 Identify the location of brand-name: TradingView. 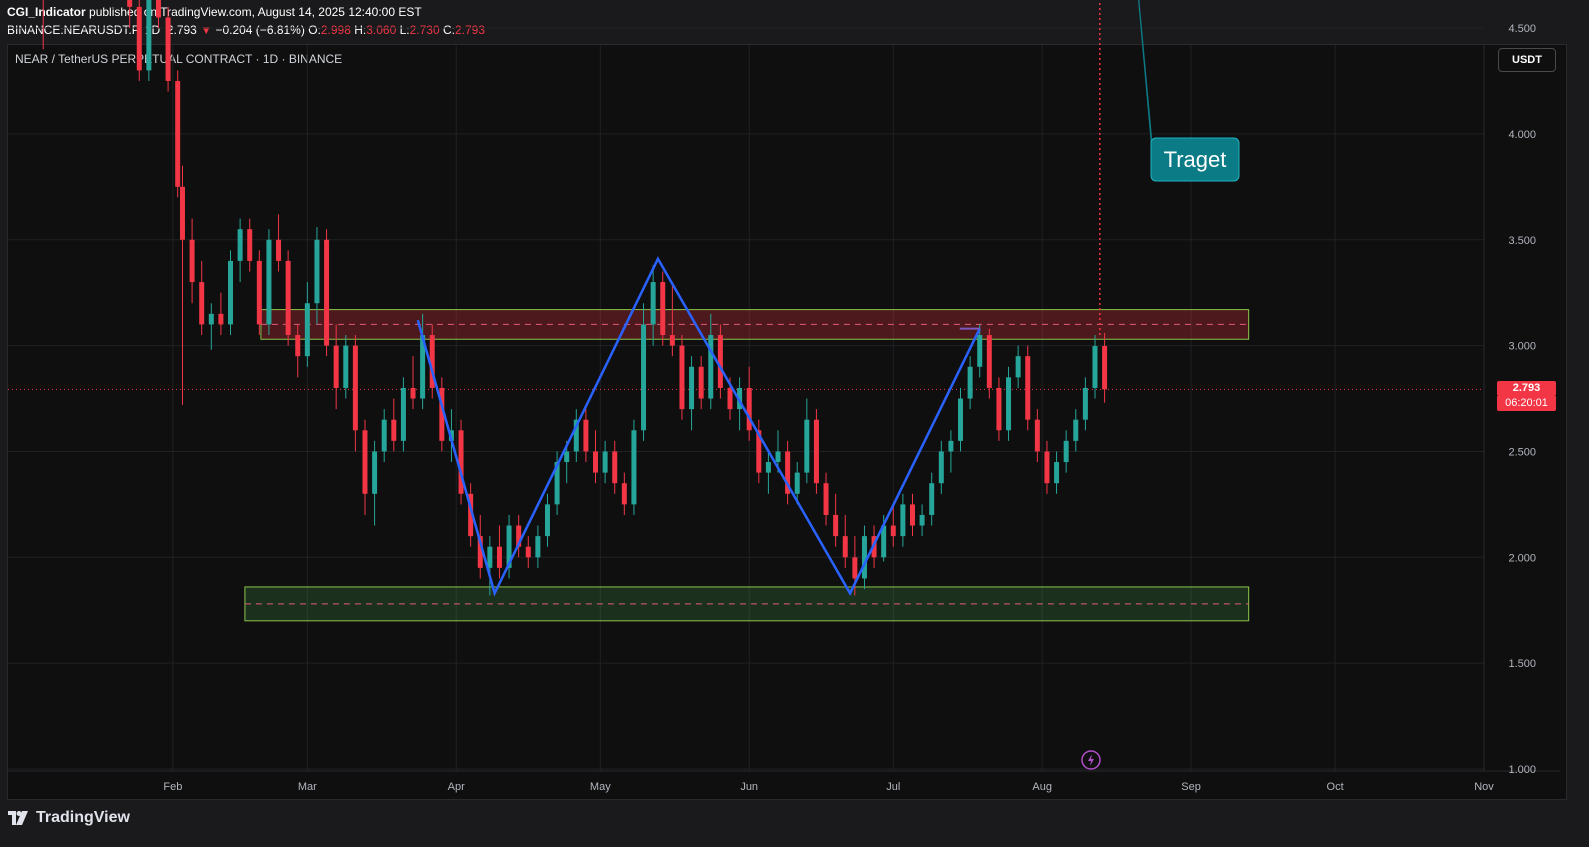
(83, 817).